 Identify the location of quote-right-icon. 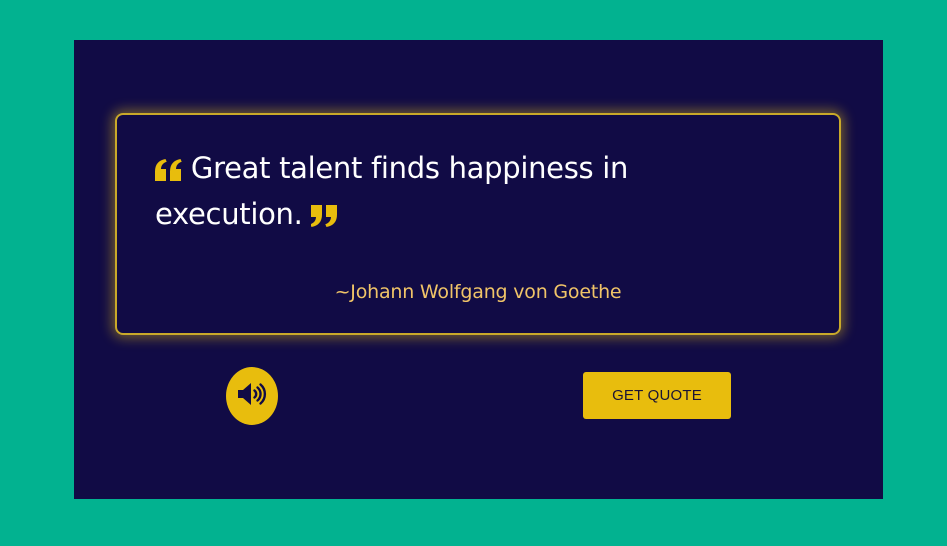
(324, 216).